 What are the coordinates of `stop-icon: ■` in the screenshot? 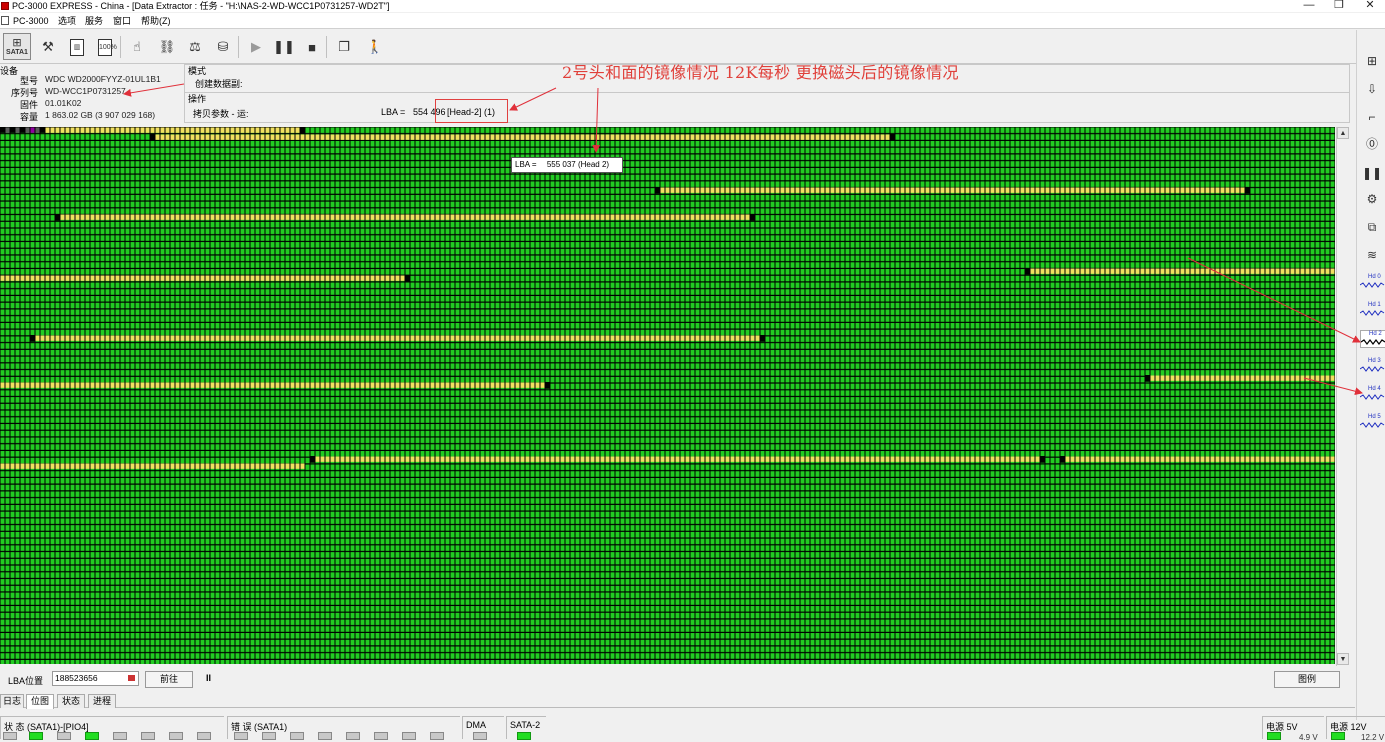 It's located at (312, 47).